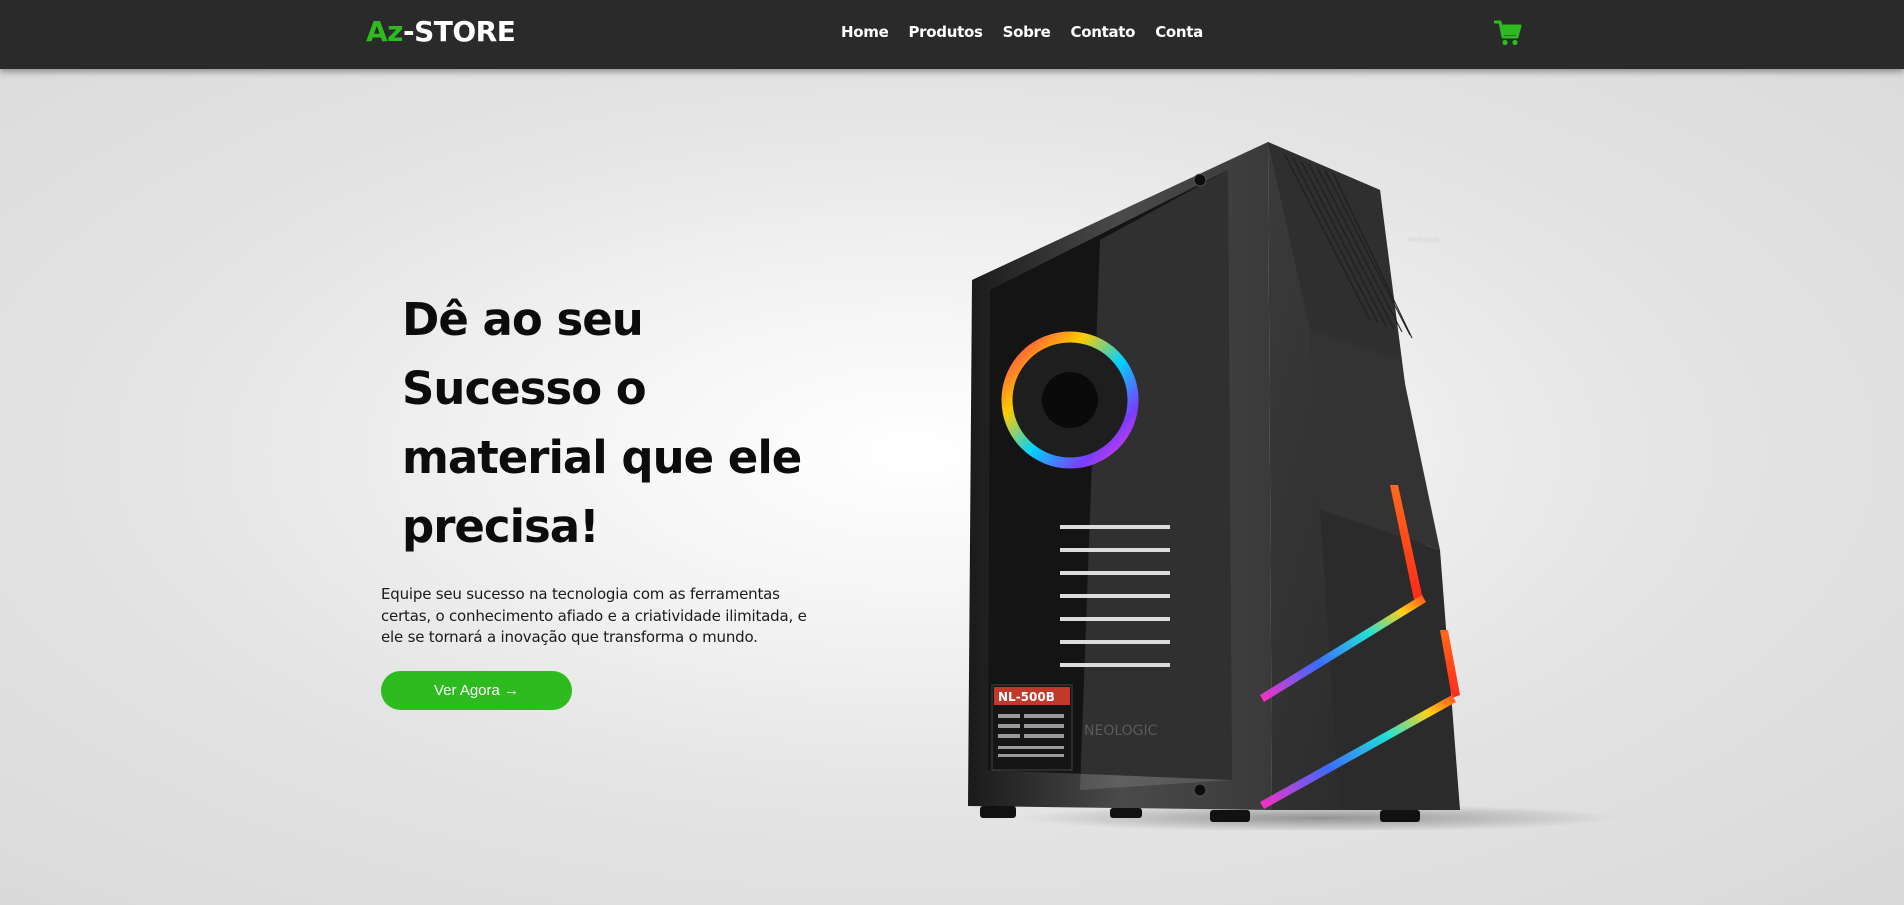 This screenshot has height=905, width=1904. I want to click on neologic-logo-icon, so click(1421, 224).